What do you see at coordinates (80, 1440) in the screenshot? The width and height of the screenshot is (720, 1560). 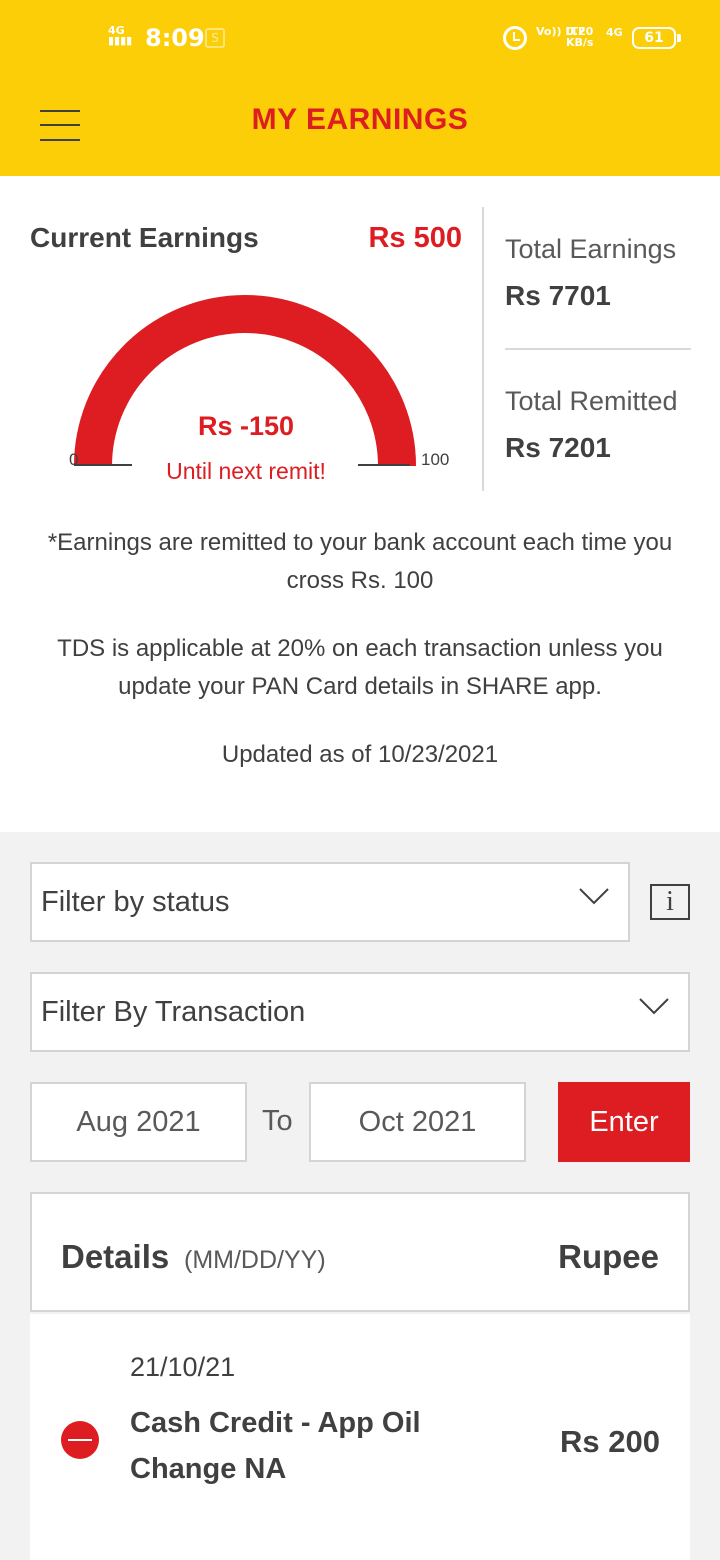 I see `minus-circle-icon` at bounding box center [80, 1440].